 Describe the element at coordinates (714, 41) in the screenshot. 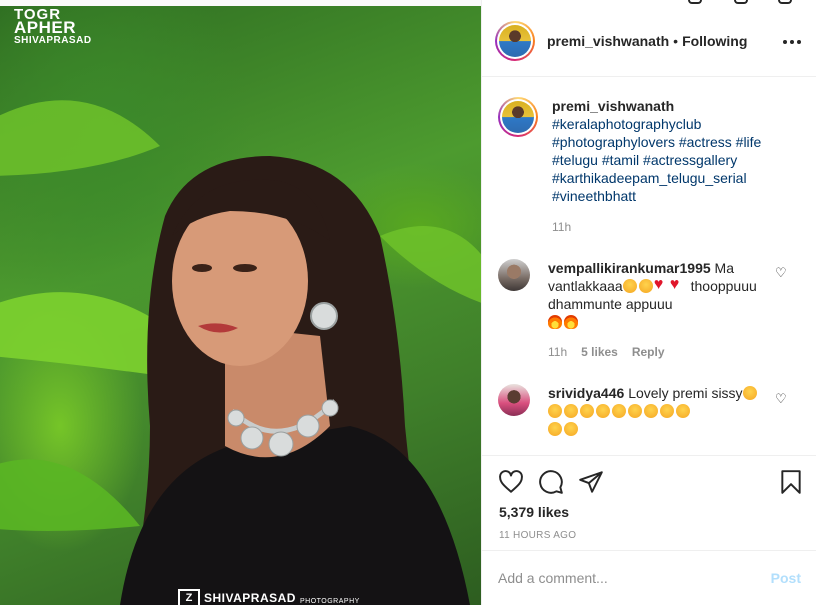

I see `following-button: Following` at that location.